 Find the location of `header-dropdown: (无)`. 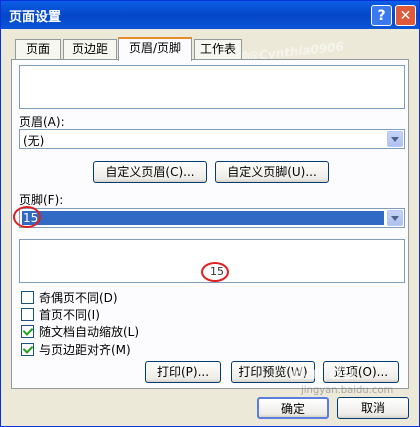

header-dropdown: (无) is located at coordinates (212, 139).